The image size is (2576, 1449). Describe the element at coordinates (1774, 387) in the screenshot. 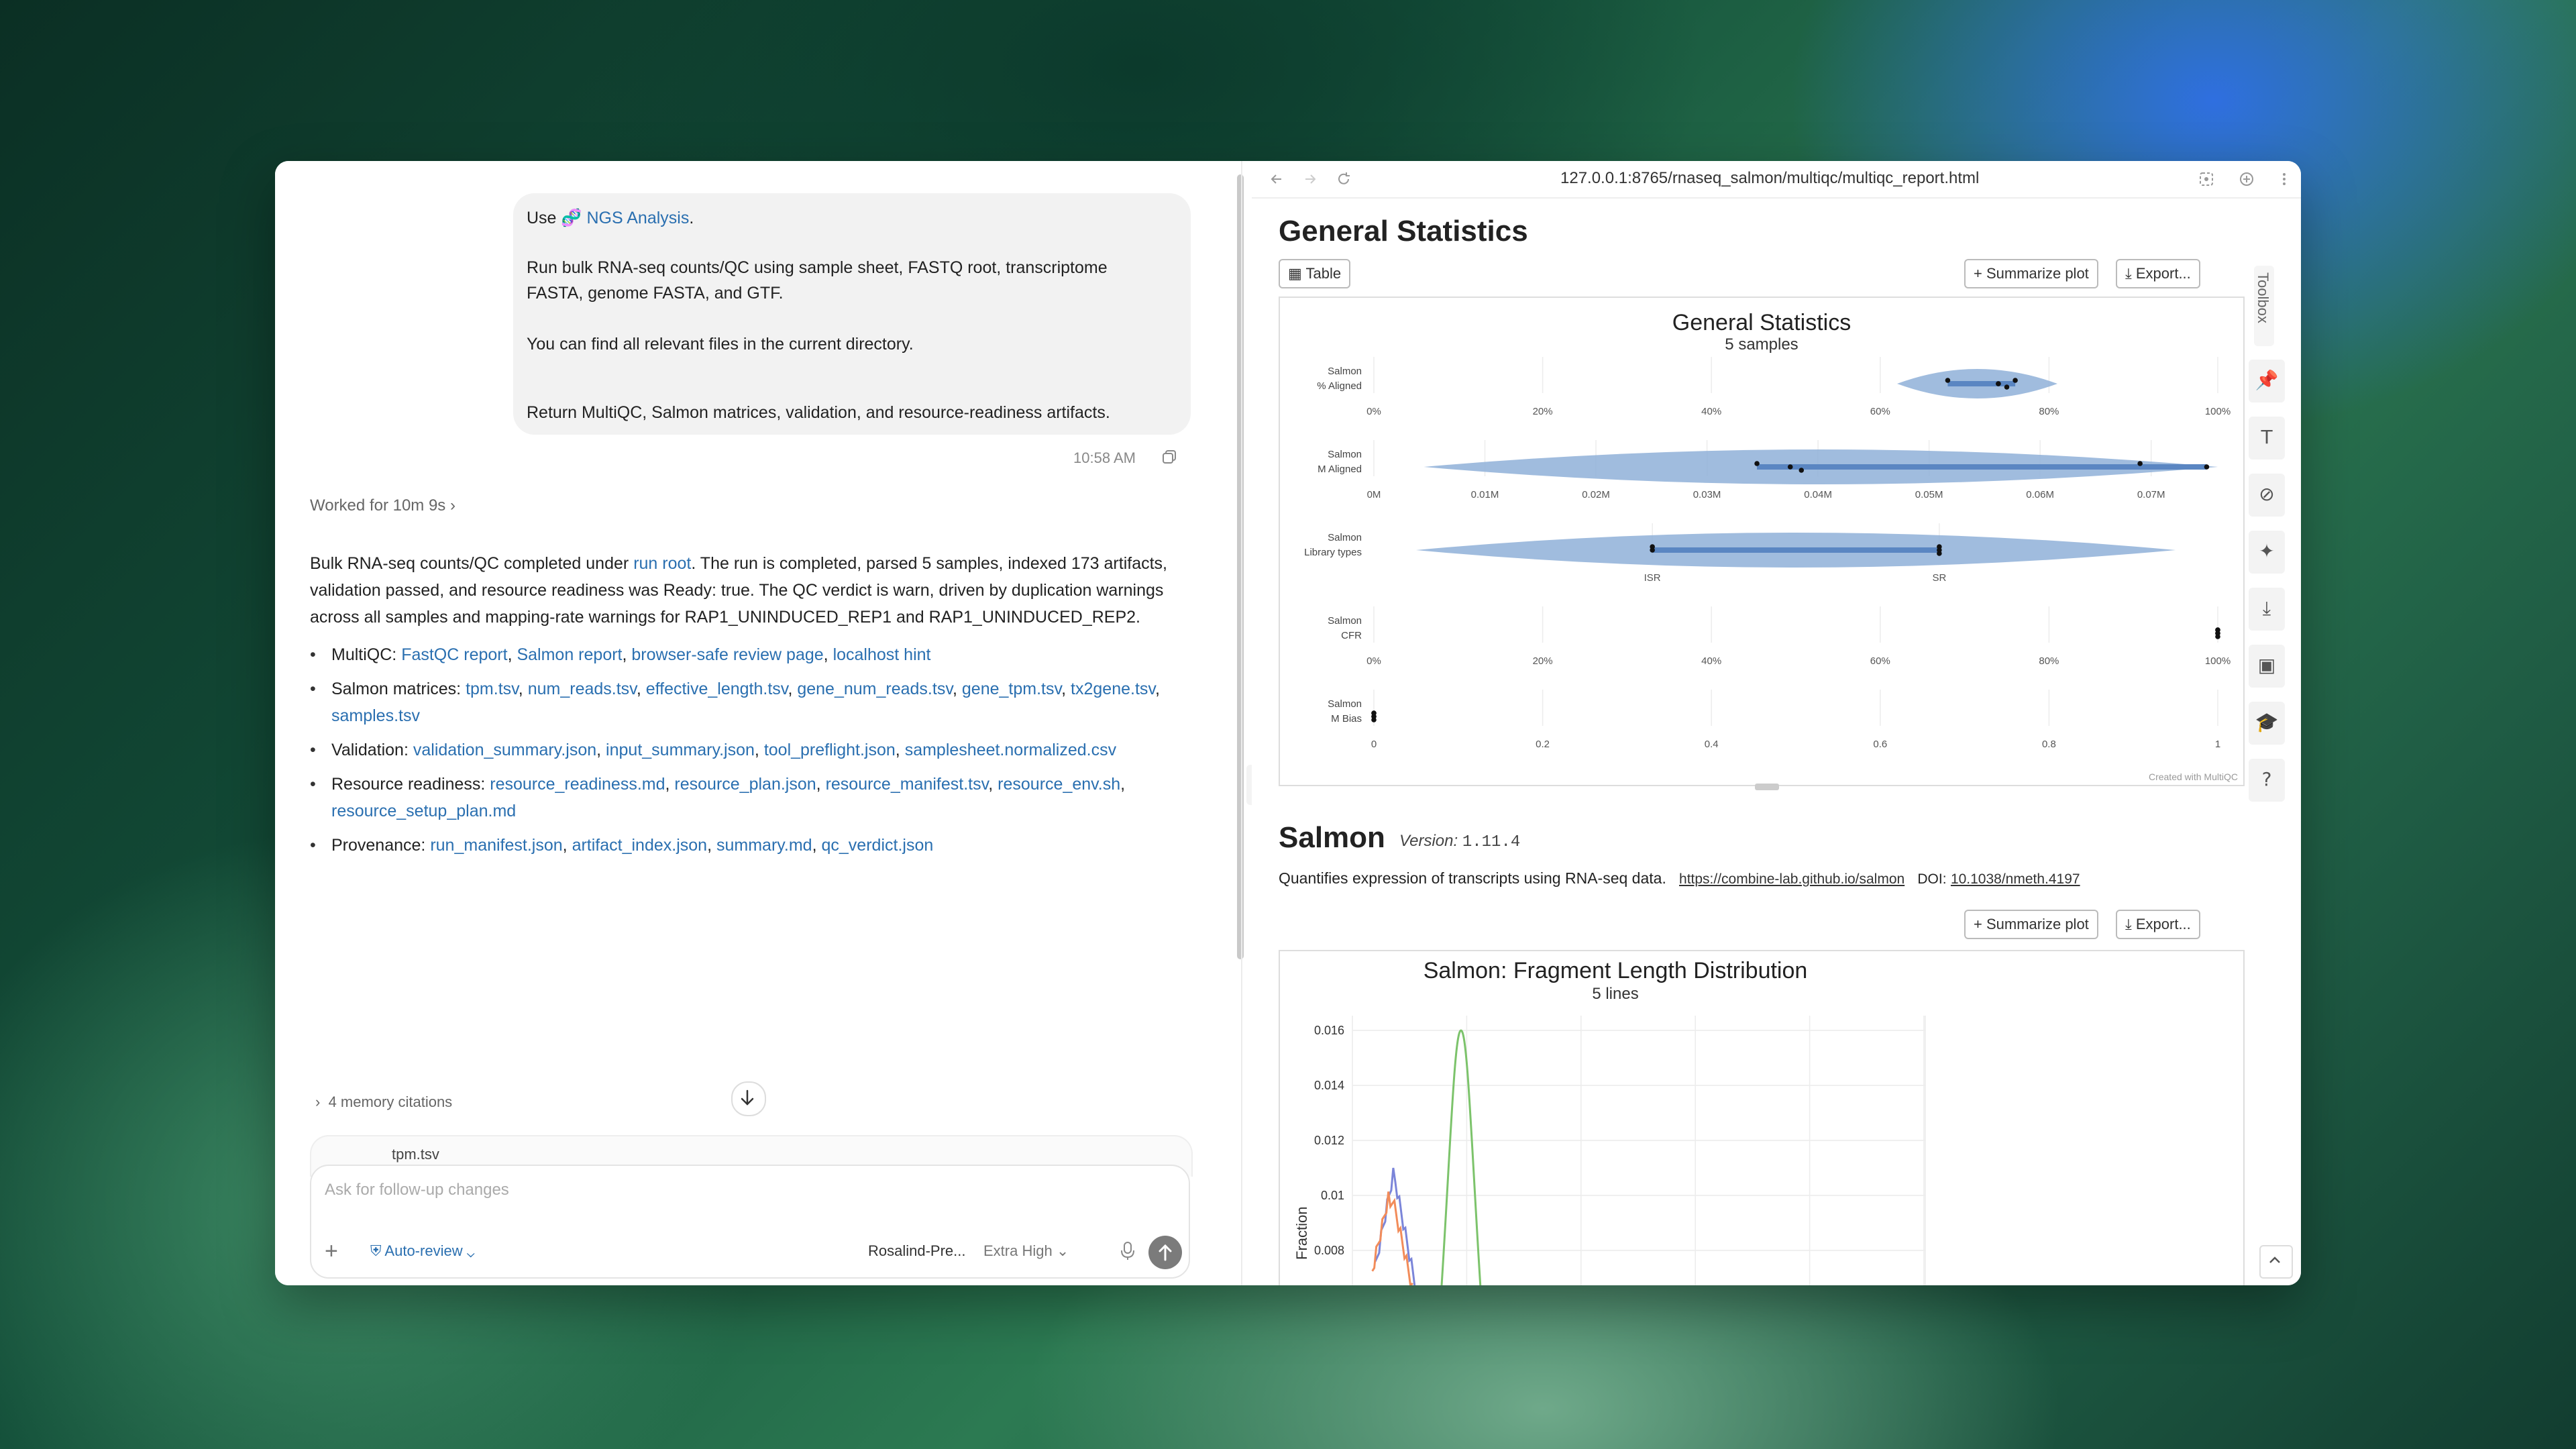

I see `violin-row: Salmon % Aligned 0% 20% 40% 60% 80% 100%` at that location.